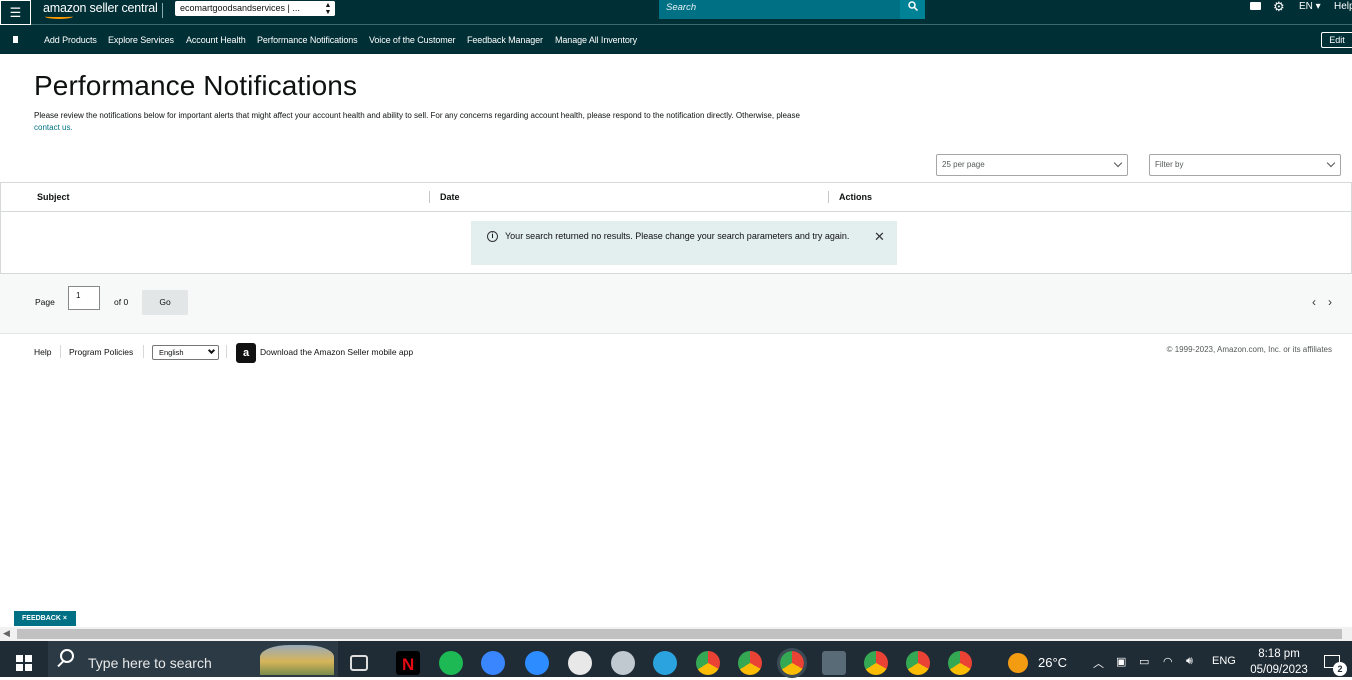 This screenshot has width=1352, height=680. What do you see at coordinates (24, 663) in the screenshot?
I see `windows-start-icon` at bounding box center [24, 663].